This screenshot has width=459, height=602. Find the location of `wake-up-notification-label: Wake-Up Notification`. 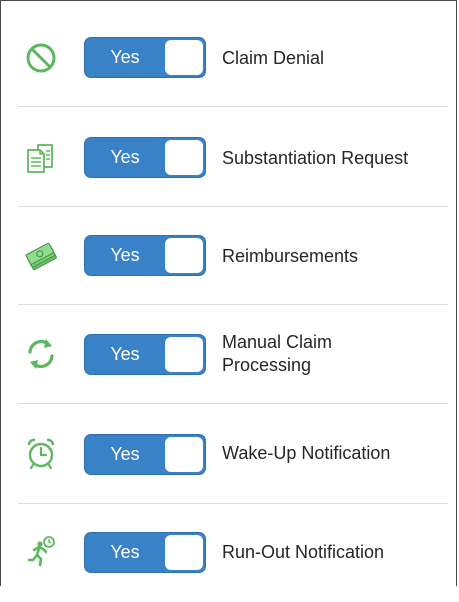

wake-up-notification-label: Wake-Up Notification is located at coordinates (306, 453).